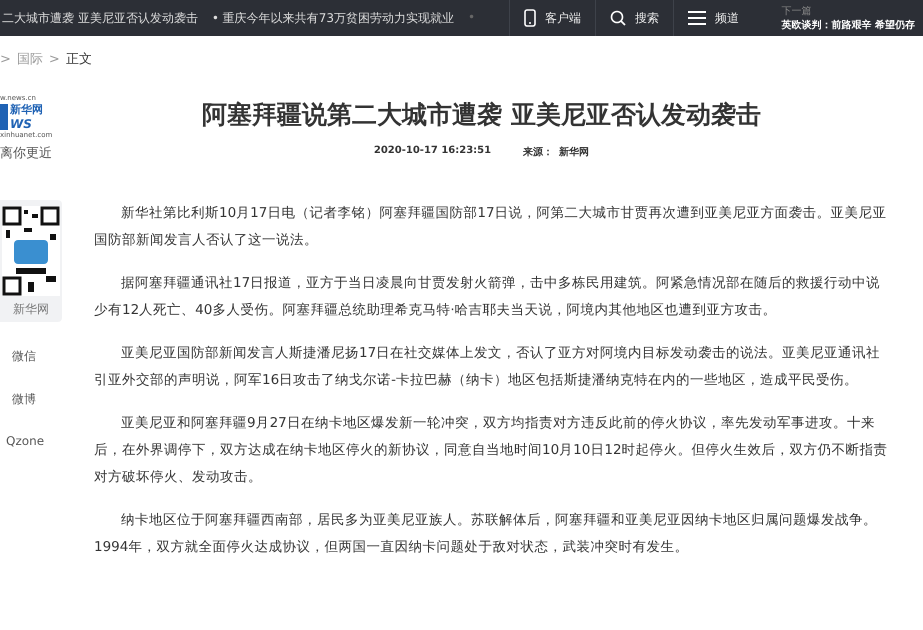 This screenshot has height=630, width=923. Describe the element at coordinates (433, 151) in the screenshot. I see `publish-time: 2020-10-17 16:23:51` at that location.